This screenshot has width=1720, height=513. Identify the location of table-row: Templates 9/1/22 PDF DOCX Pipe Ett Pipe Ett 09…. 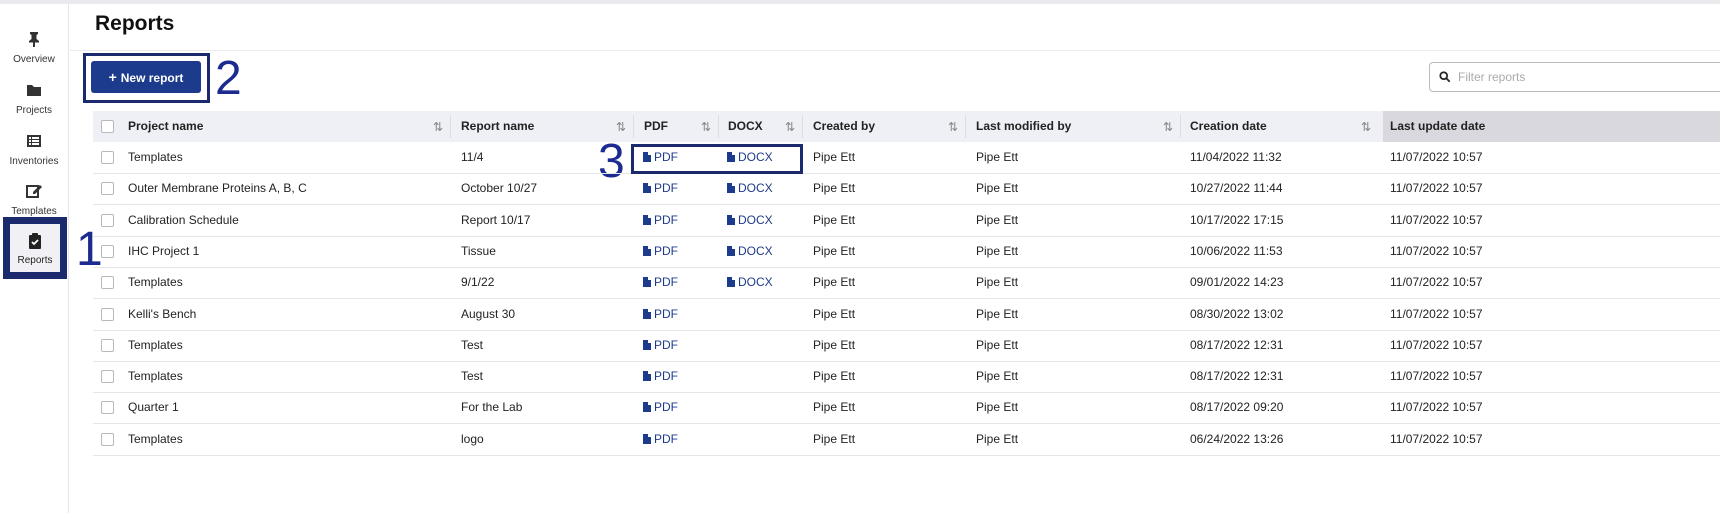
(906, 283).